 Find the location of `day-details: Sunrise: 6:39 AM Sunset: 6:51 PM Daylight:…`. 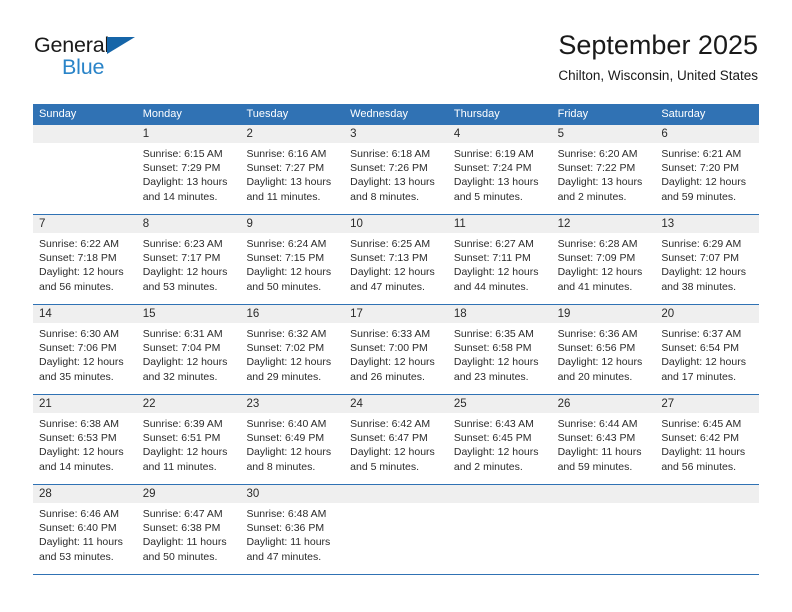

day-details: Sunrise: 6:39 AM Sunset: 6:51 PM Daylight:… is located at coordinates (189, 443).